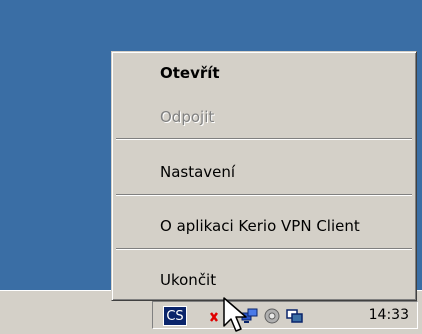  I want to click on volume-icon, so click(272, 316).